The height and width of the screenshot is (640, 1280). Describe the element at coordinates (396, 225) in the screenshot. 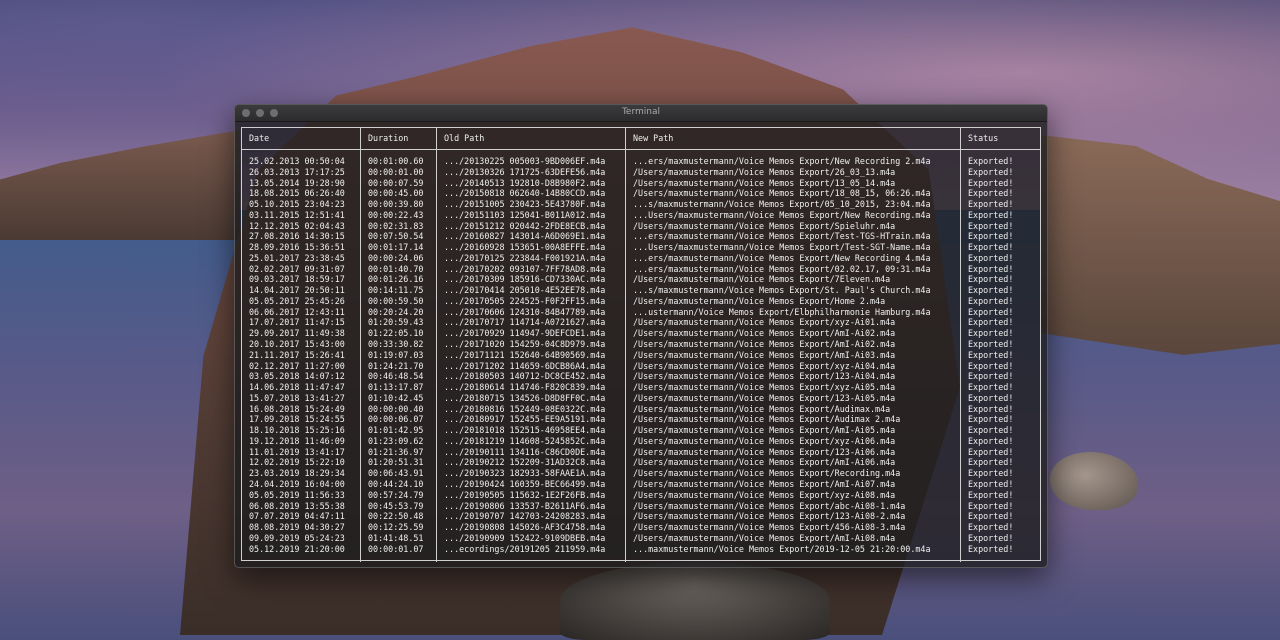

I see `duration-cell: 00:02:31.83` at that location.